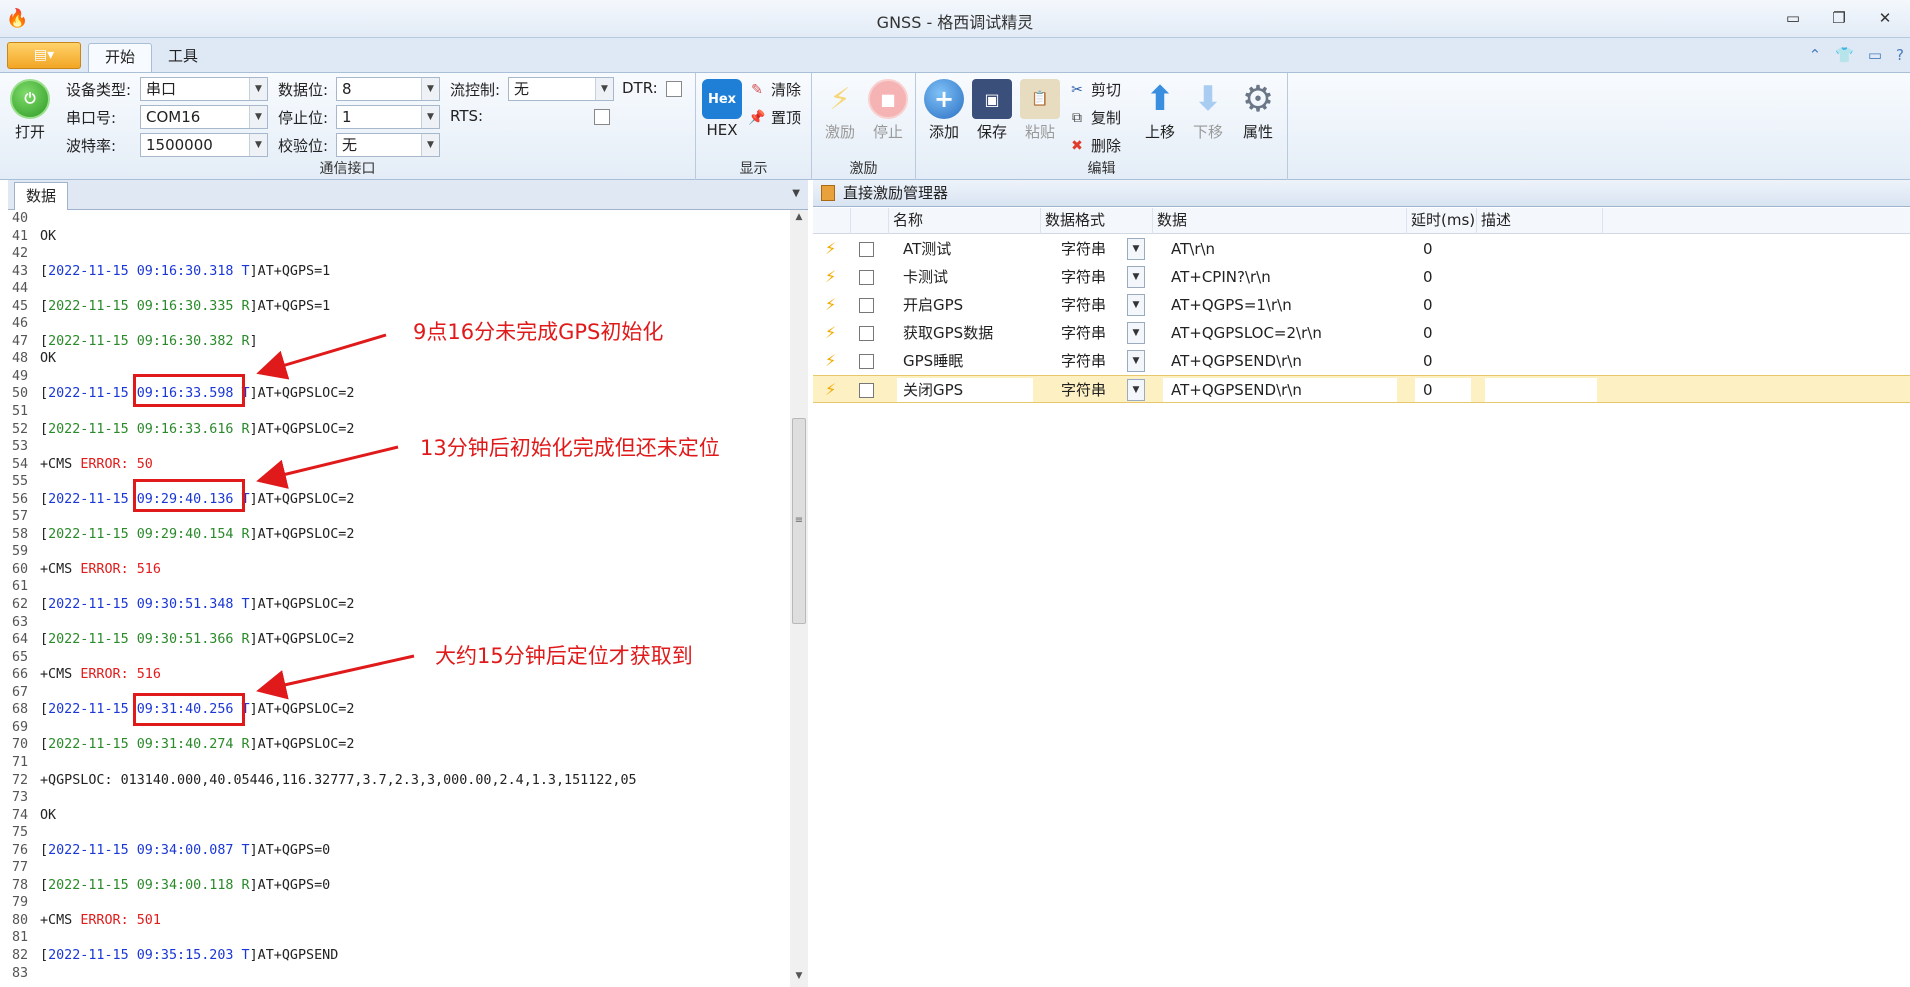 This screenshot has width=1910, height=987. Describe the element at coordinates (1541, 390) in the screenshot. I see `desc-edit-box` at that location.